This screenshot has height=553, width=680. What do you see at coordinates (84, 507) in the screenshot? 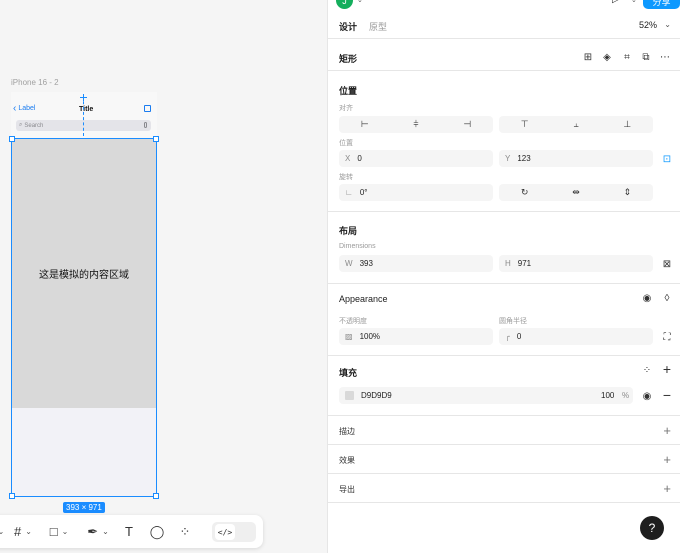
I see `size-badge: 393 × 971` at bounding box center [84, 507].